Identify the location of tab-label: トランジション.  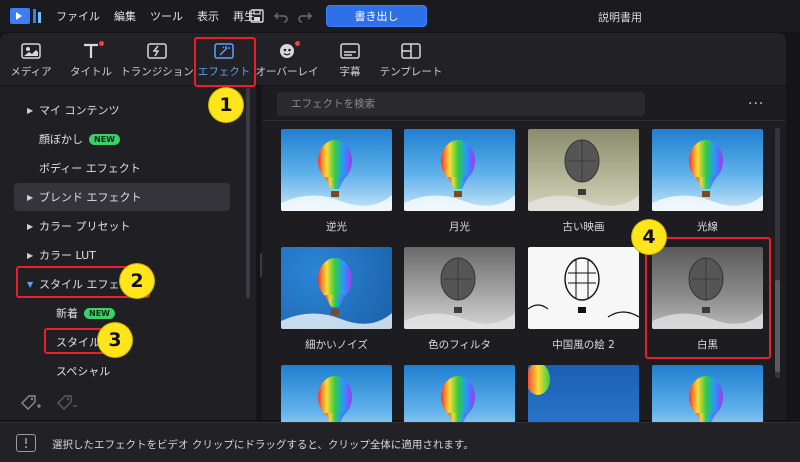
(157, 72).